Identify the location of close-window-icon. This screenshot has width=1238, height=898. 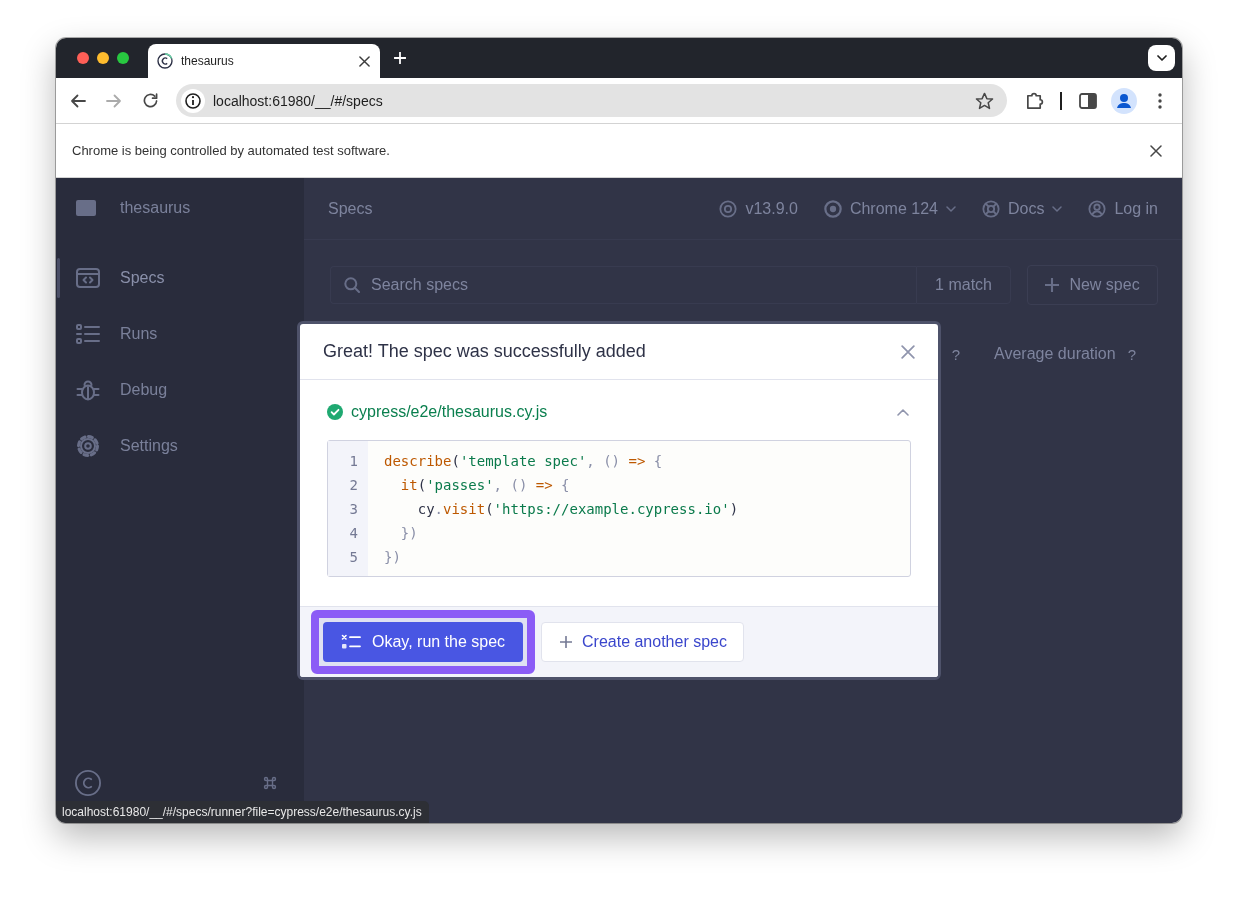
(83, 58).